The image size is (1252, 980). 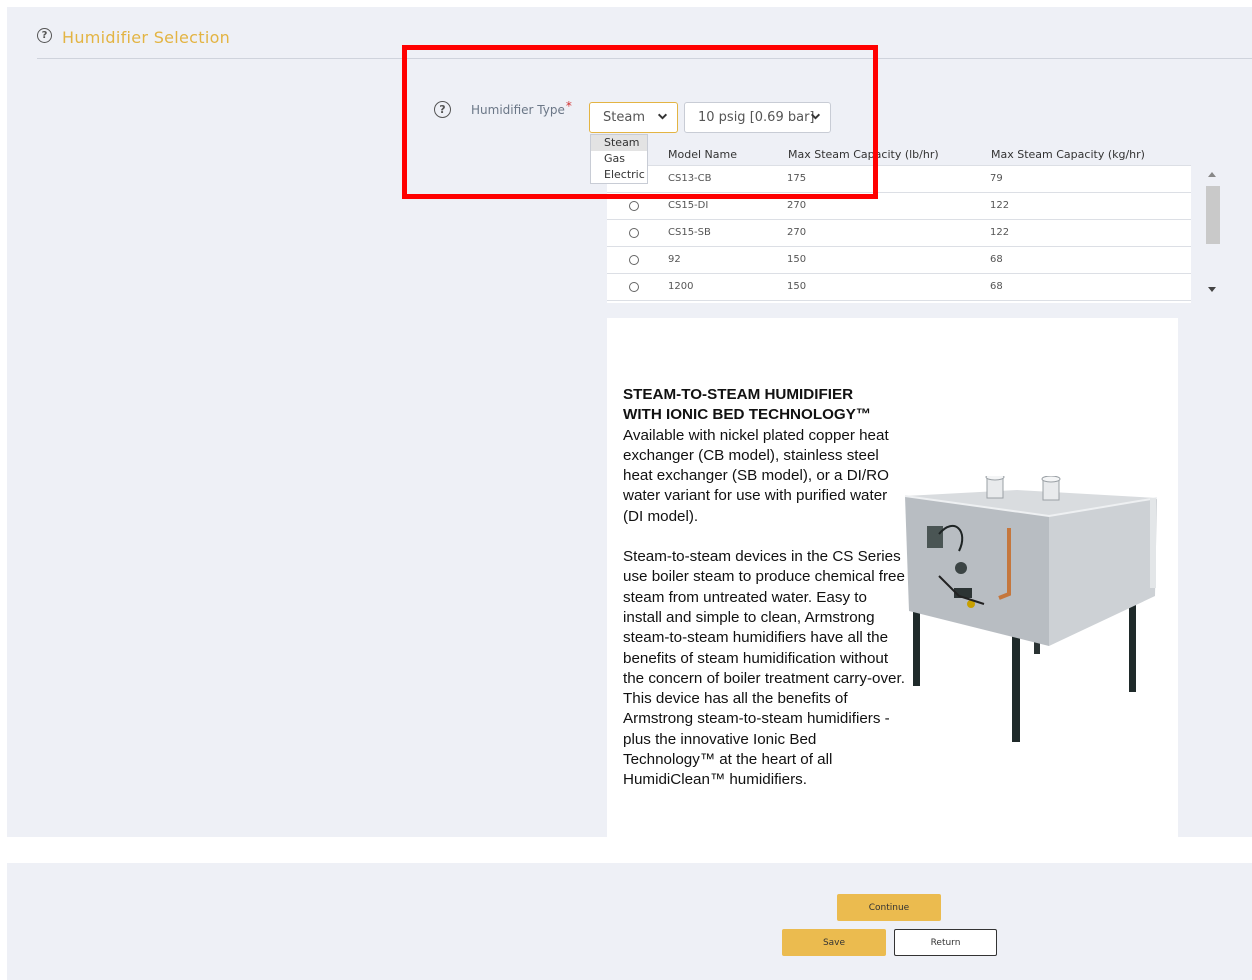 I want to click on pressure-select-value: 10 psig [0.69 bar], so click(x=756, y=117).